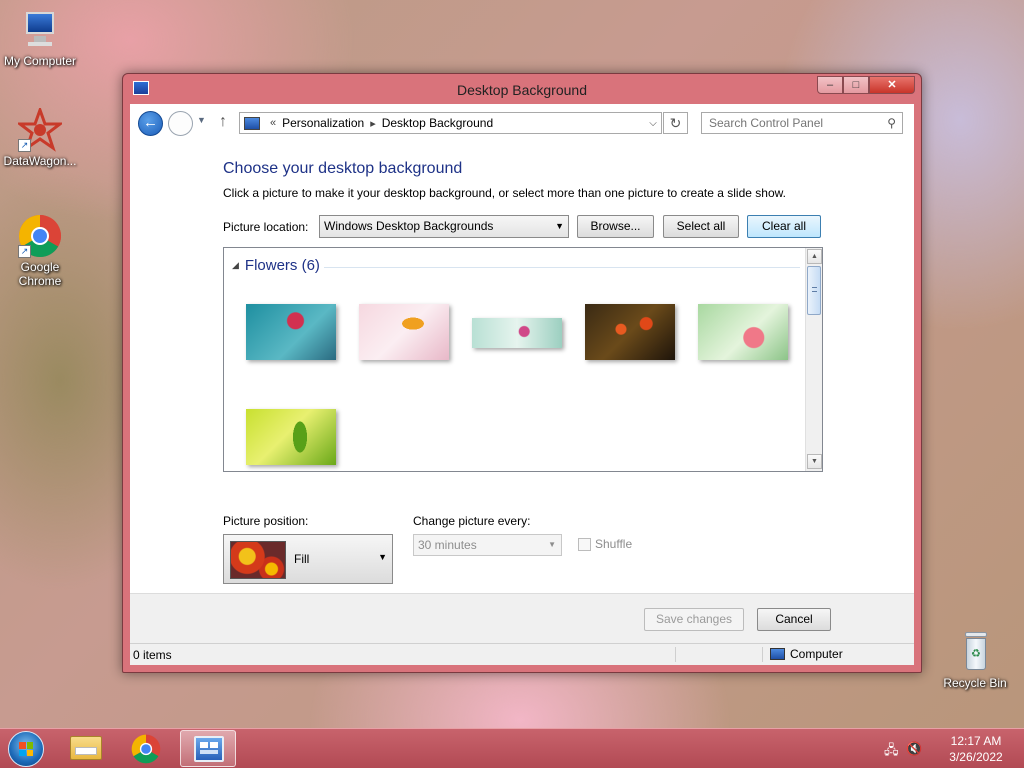 This screenshot has height=768, width=1024. What do you see at coordinates (794, 123) in the screenshot?
I see `search-input` at bounding box center [794, 123].